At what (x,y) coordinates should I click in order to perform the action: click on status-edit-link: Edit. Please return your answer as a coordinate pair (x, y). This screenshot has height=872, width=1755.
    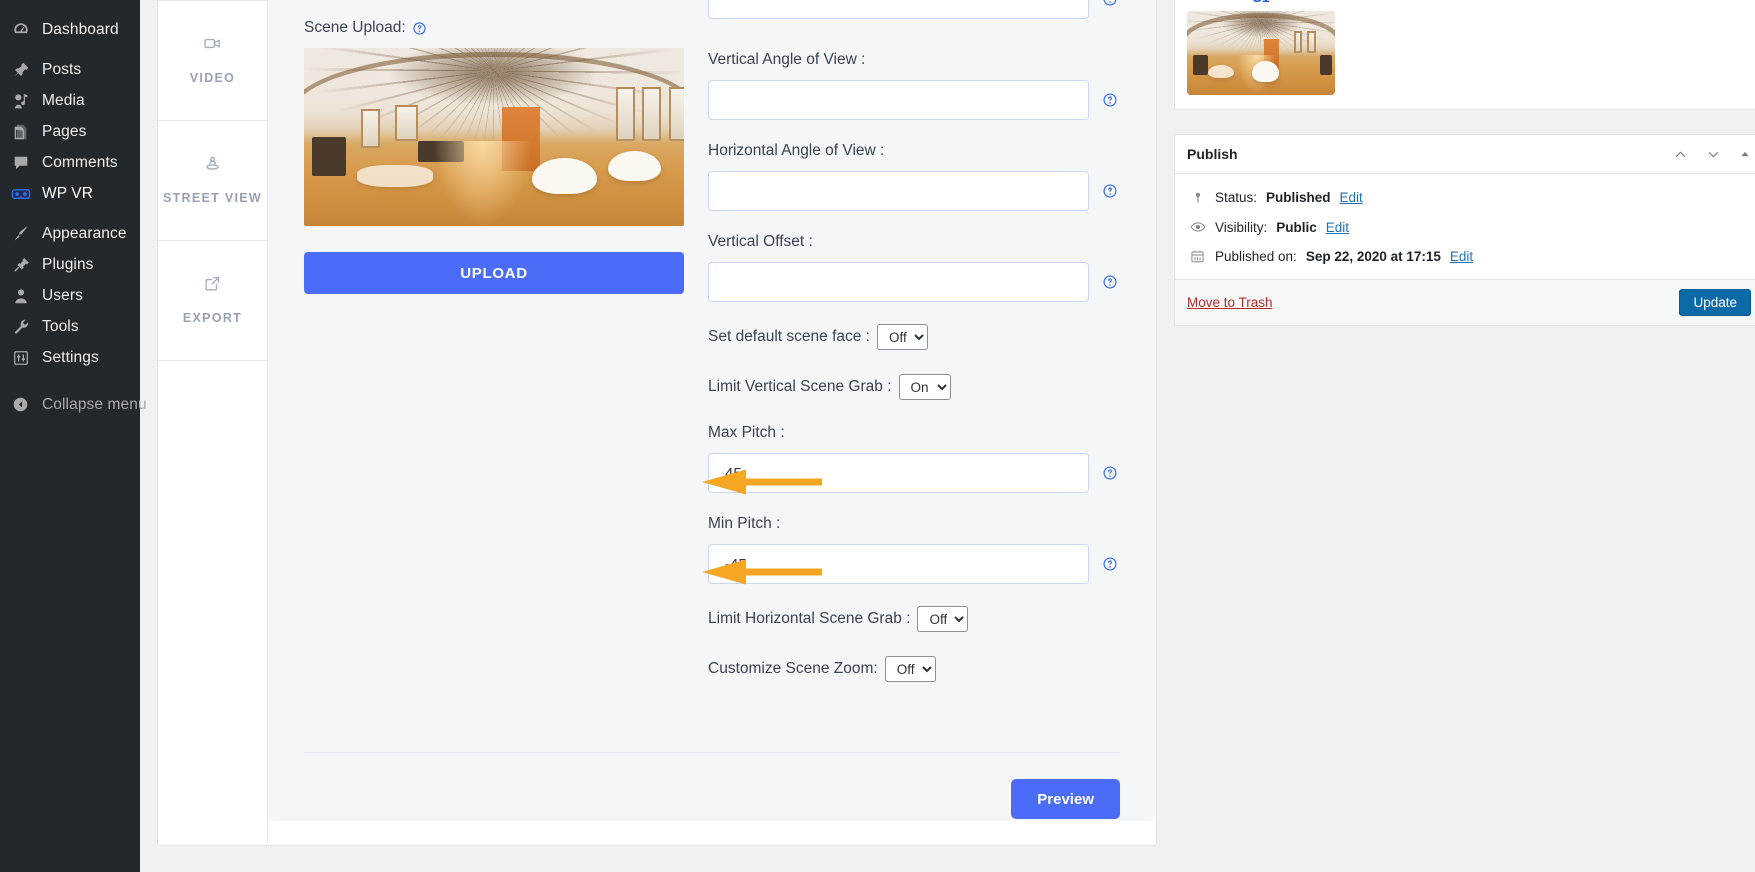
    Looking at the image, I should click on (1351, 197).